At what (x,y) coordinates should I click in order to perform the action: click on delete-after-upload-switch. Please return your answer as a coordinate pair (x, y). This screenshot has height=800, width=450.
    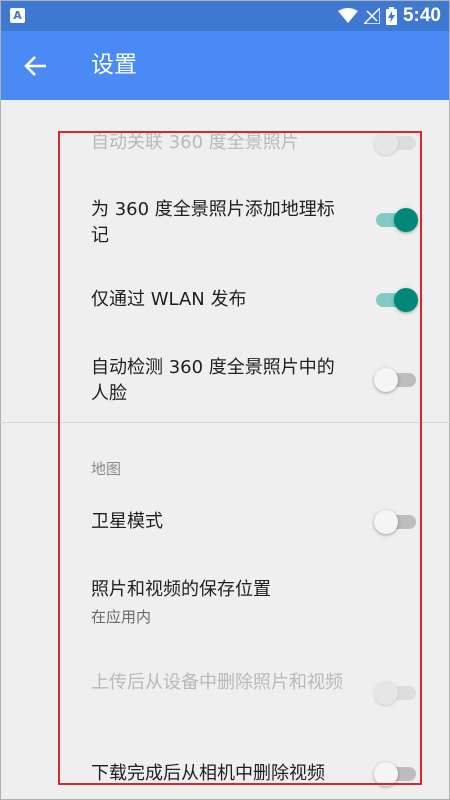
    Looking at the image, I should click on (396, 693).